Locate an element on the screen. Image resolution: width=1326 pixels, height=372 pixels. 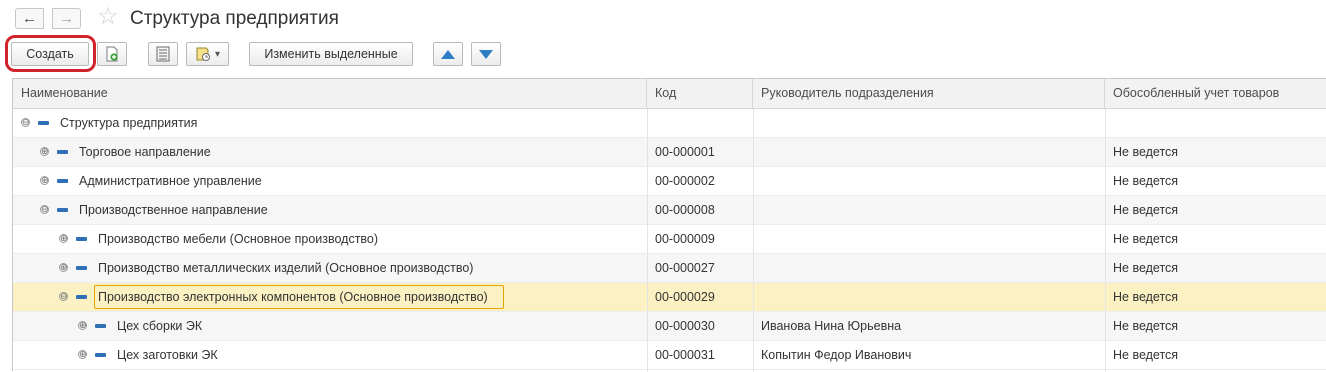
reports-dropdown-button: ▾ is located at coordinates (207, 54).